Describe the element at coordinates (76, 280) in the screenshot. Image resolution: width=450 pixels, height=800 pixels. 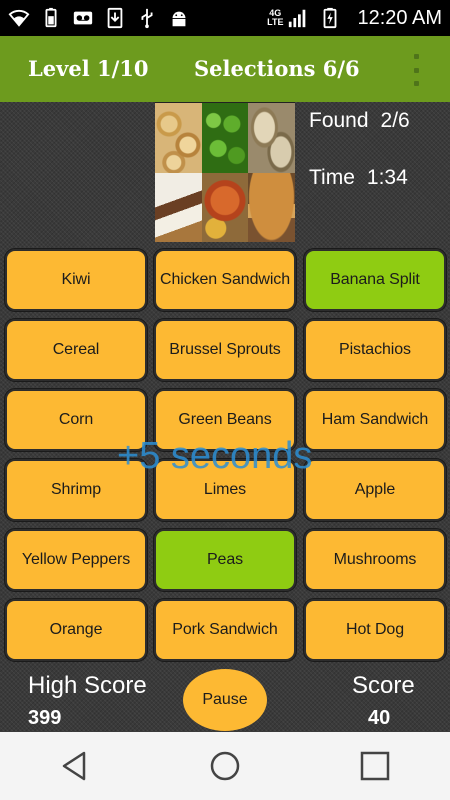
I see `food-button-kiwi: Kiwi` at that location.